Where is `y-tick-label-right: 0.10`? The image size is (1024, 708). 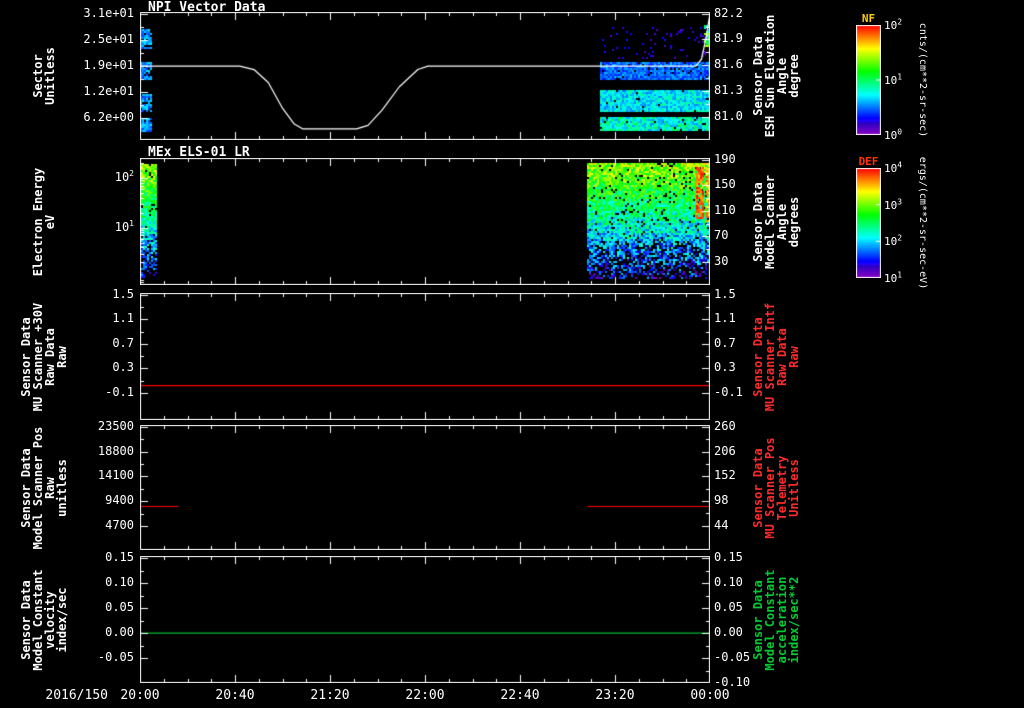 y-tick-label-right: 0.10 is located at coordinates (728, 582).